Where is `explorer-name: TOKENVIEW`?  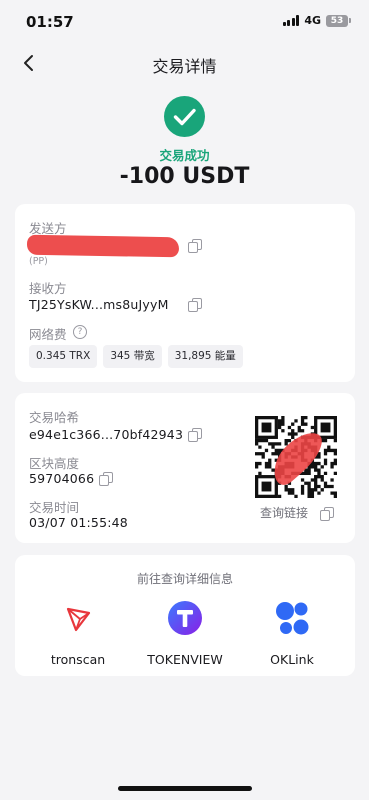
explorer-name: TOKENVIEW is located at coordinates (185, 659).